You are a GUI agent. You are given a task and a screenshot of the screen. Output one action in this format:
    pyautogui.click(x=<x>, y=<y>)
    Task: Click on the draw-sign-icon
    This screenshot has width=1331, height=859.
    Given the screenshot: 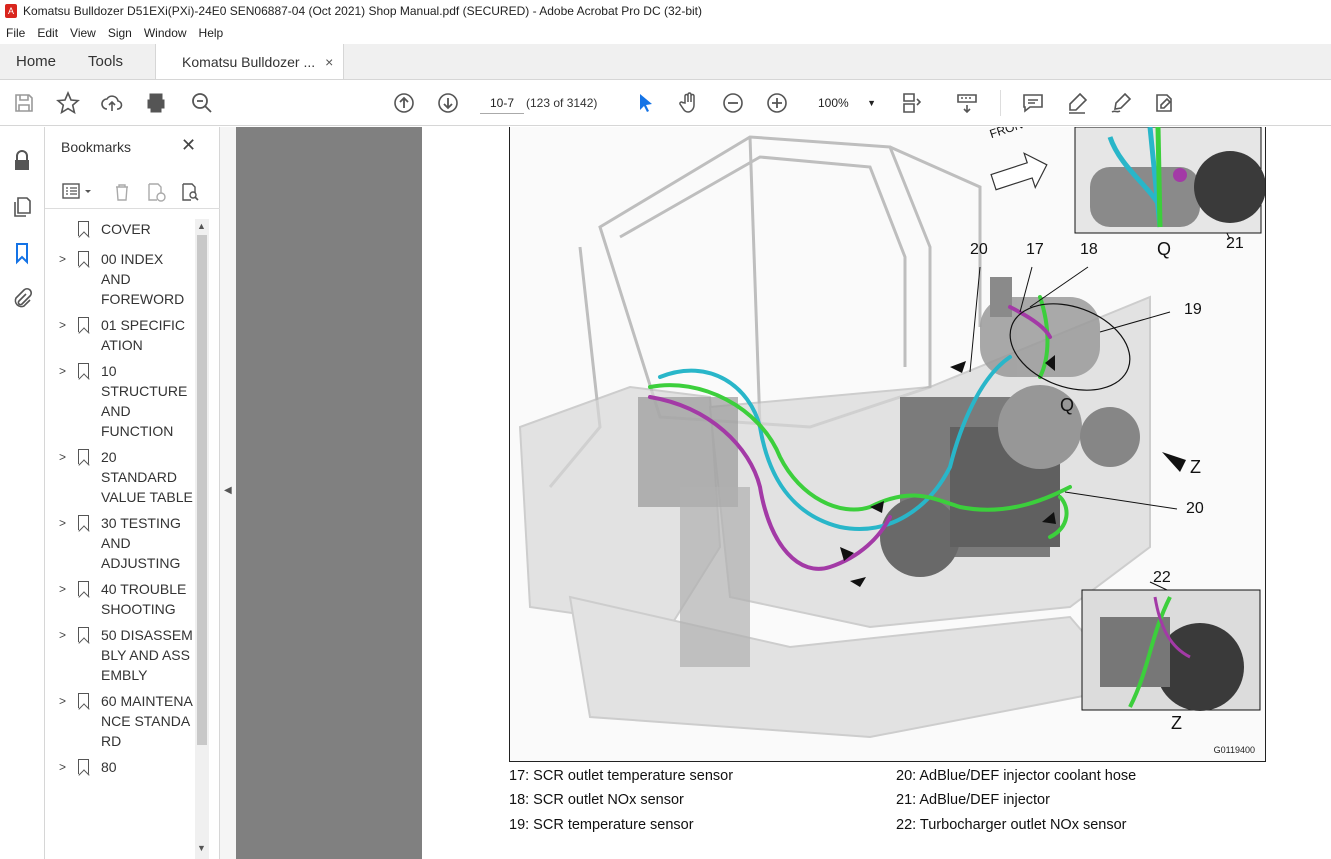 What is the action you would take?
    pyautogui.click(x=1121, y=103)
    